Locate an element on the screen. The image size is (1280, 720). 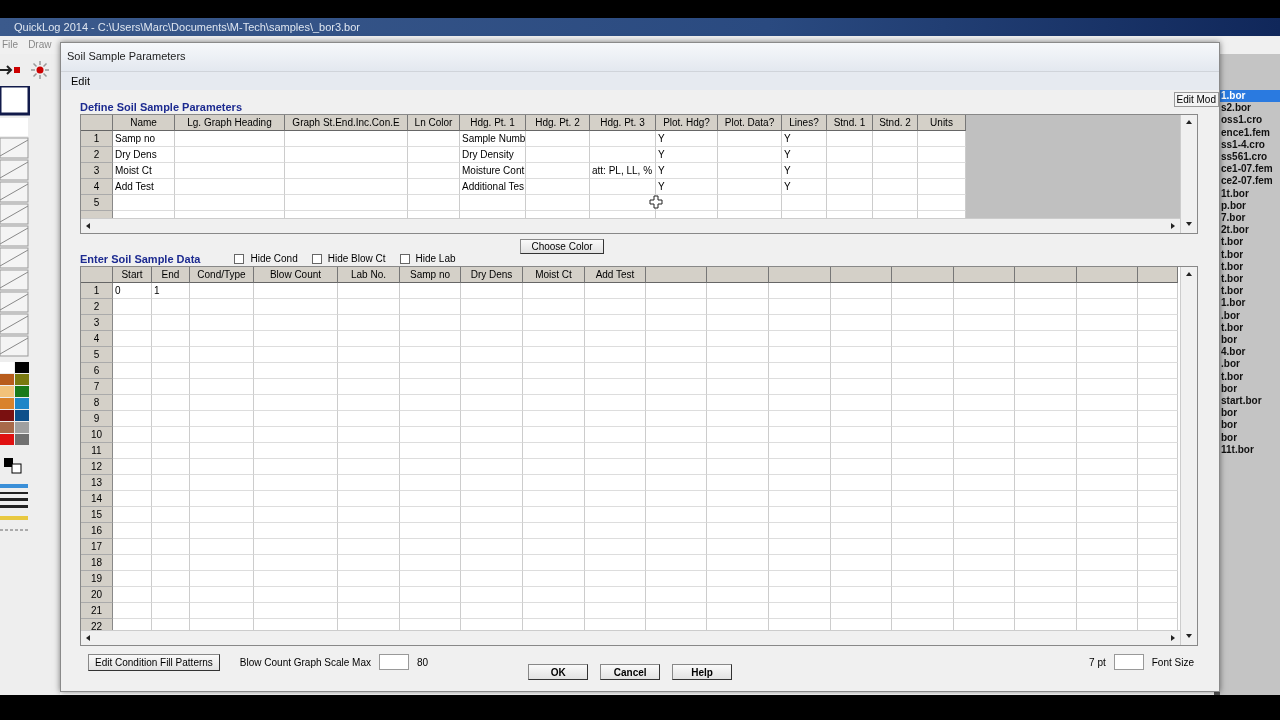
file-name: 2t.bor is located at coordinates (1250, 230).